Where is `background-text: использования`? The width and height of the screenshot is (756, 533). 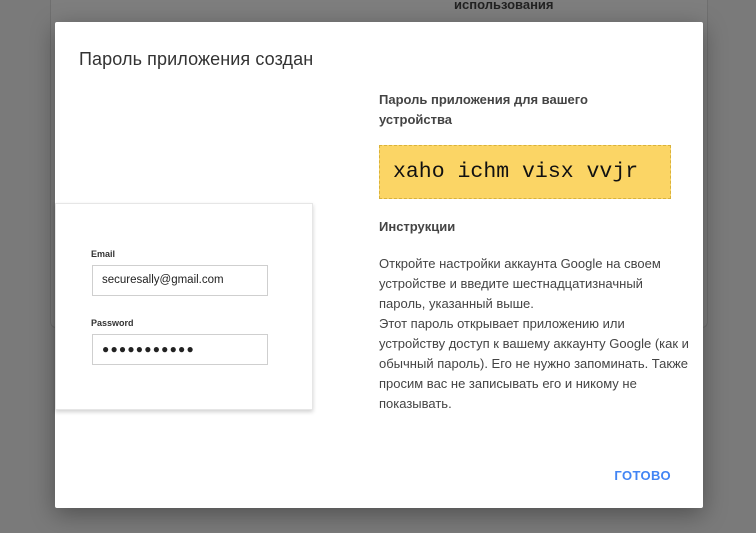 background-text: использования is located at coordinates (504, 6).